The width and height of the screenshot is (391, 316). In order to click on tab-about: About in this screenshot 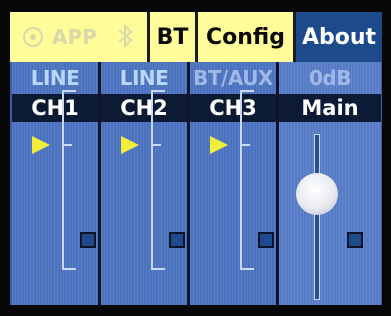, I will do `click(339, 37)`.